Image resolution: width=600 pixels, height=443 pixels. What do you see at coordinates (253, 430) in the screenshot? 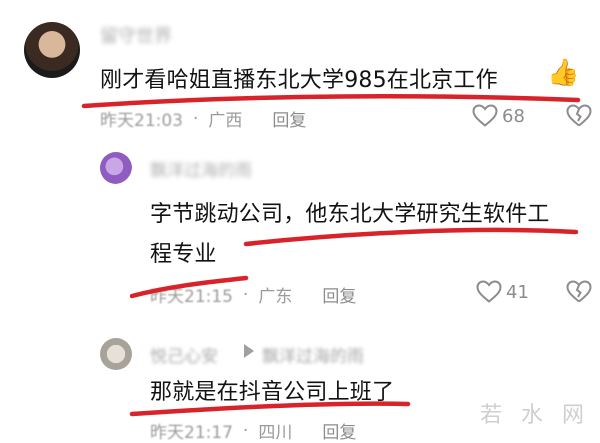
I see `comment-meta: 昨天21:17 · 四川 回复` at bounding box center [253, 430].